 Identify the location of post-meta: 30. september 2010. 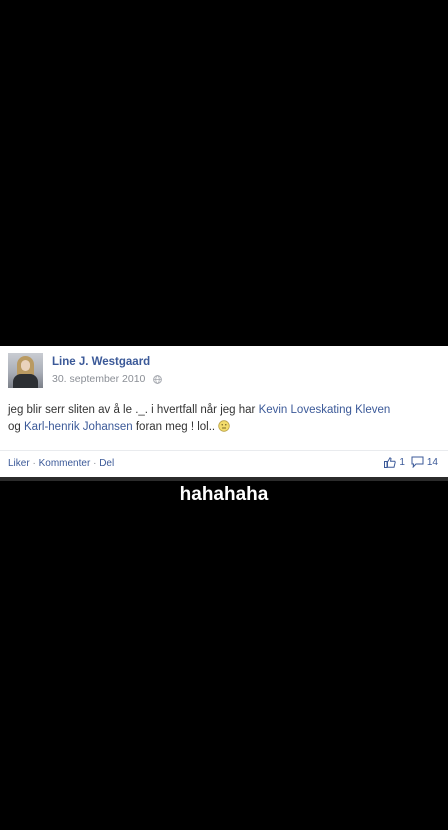
(107, 379).